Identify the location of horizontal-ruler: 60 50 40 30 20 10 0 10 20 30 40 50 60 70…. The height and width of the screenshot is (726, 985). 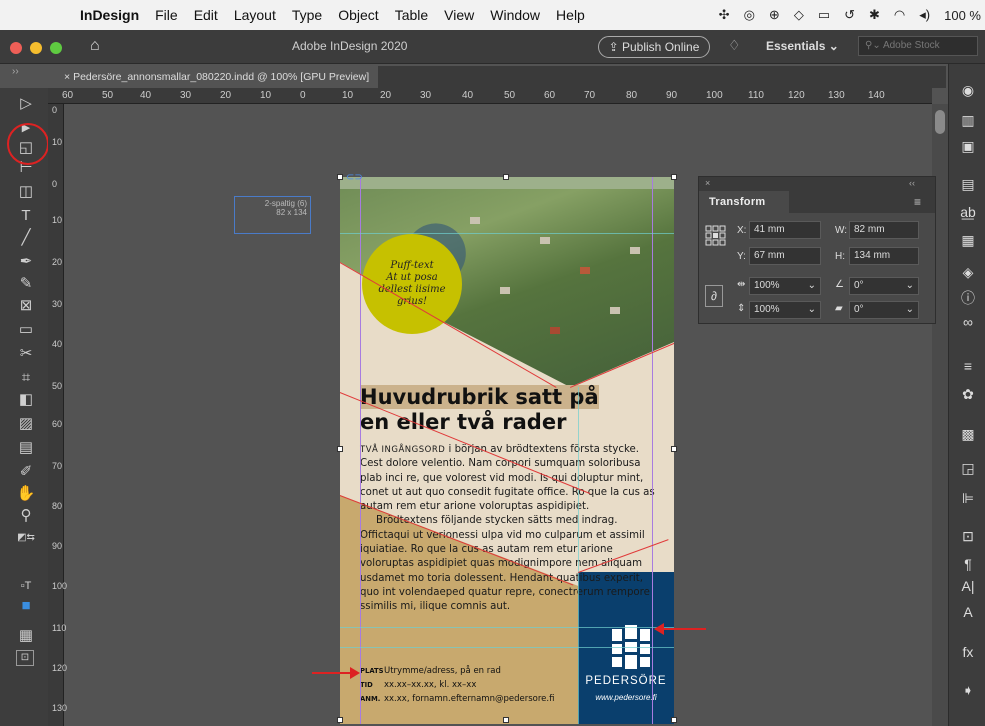
(490, 96).